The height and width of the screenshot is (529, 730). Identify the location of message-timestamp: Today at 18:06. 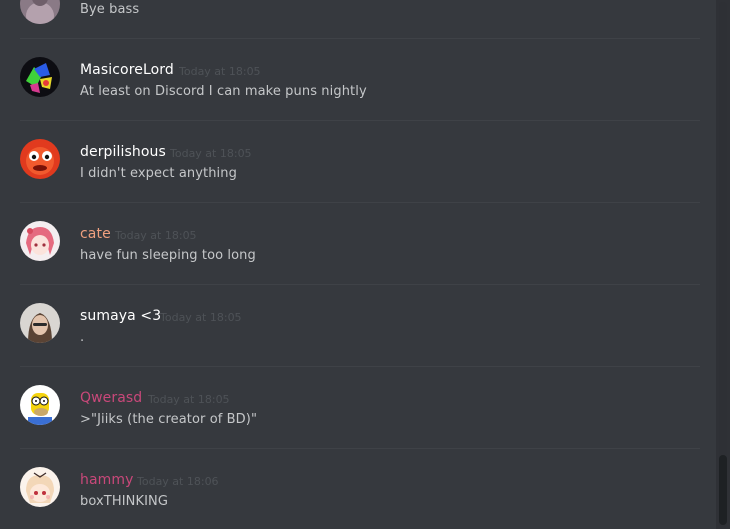
(178, 481).